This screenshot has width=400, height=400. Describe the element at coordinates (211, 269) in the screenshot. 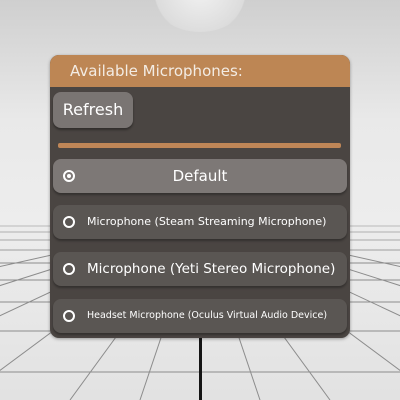

I see `microphone-option-label: Microphone (Yeti Stereo Microphone)` at that location.